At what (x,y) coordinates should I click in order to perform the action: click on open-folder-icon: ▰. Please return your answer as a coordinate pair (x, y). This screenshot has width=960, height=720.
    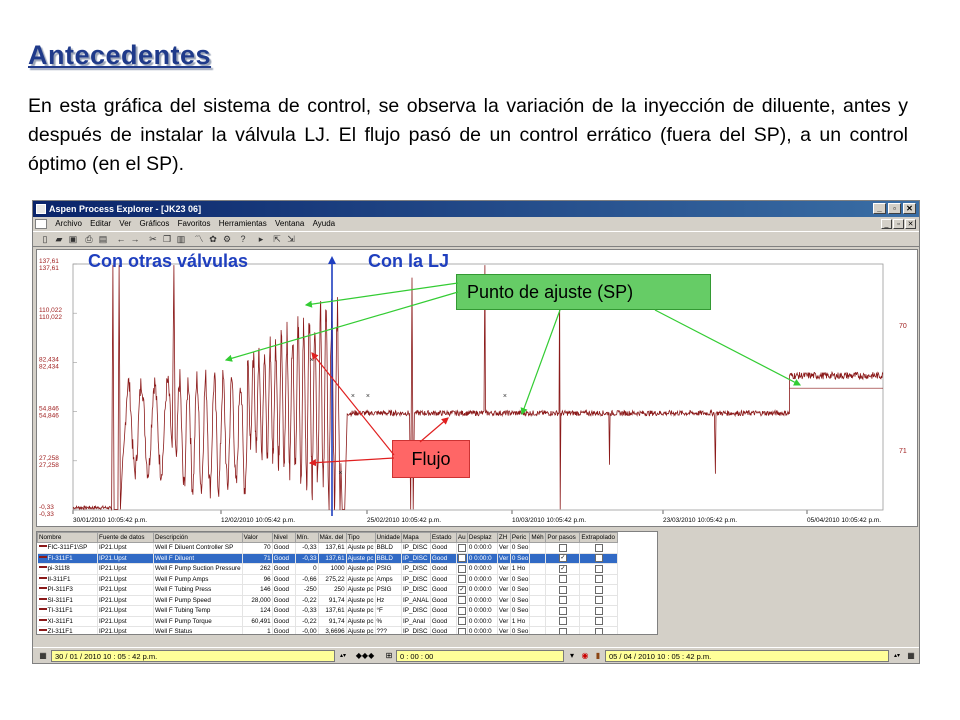
    Looking at the image, I should click on (59, 239).